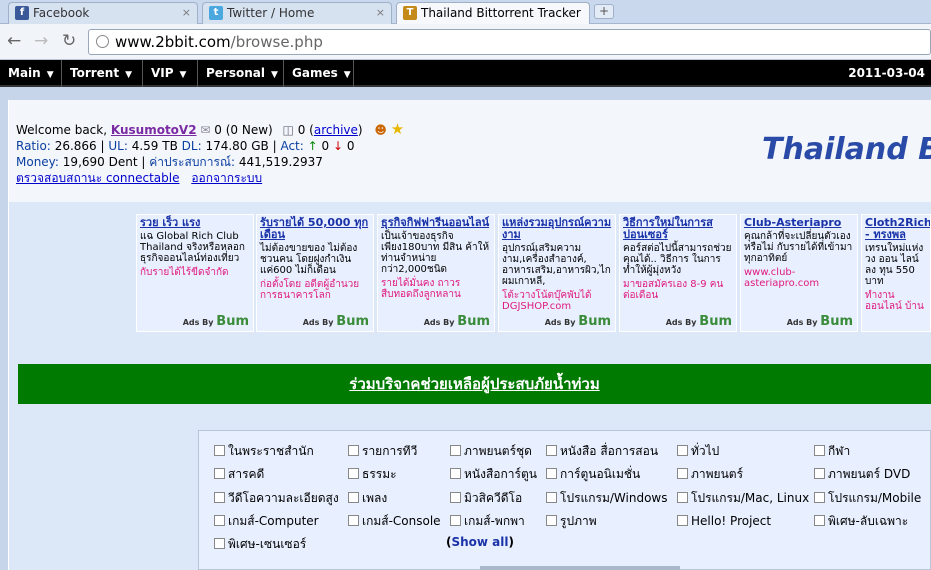 This screenshot has height=570, width=931. I want to click on category-checkbox: เพลง, so click(367, 498).